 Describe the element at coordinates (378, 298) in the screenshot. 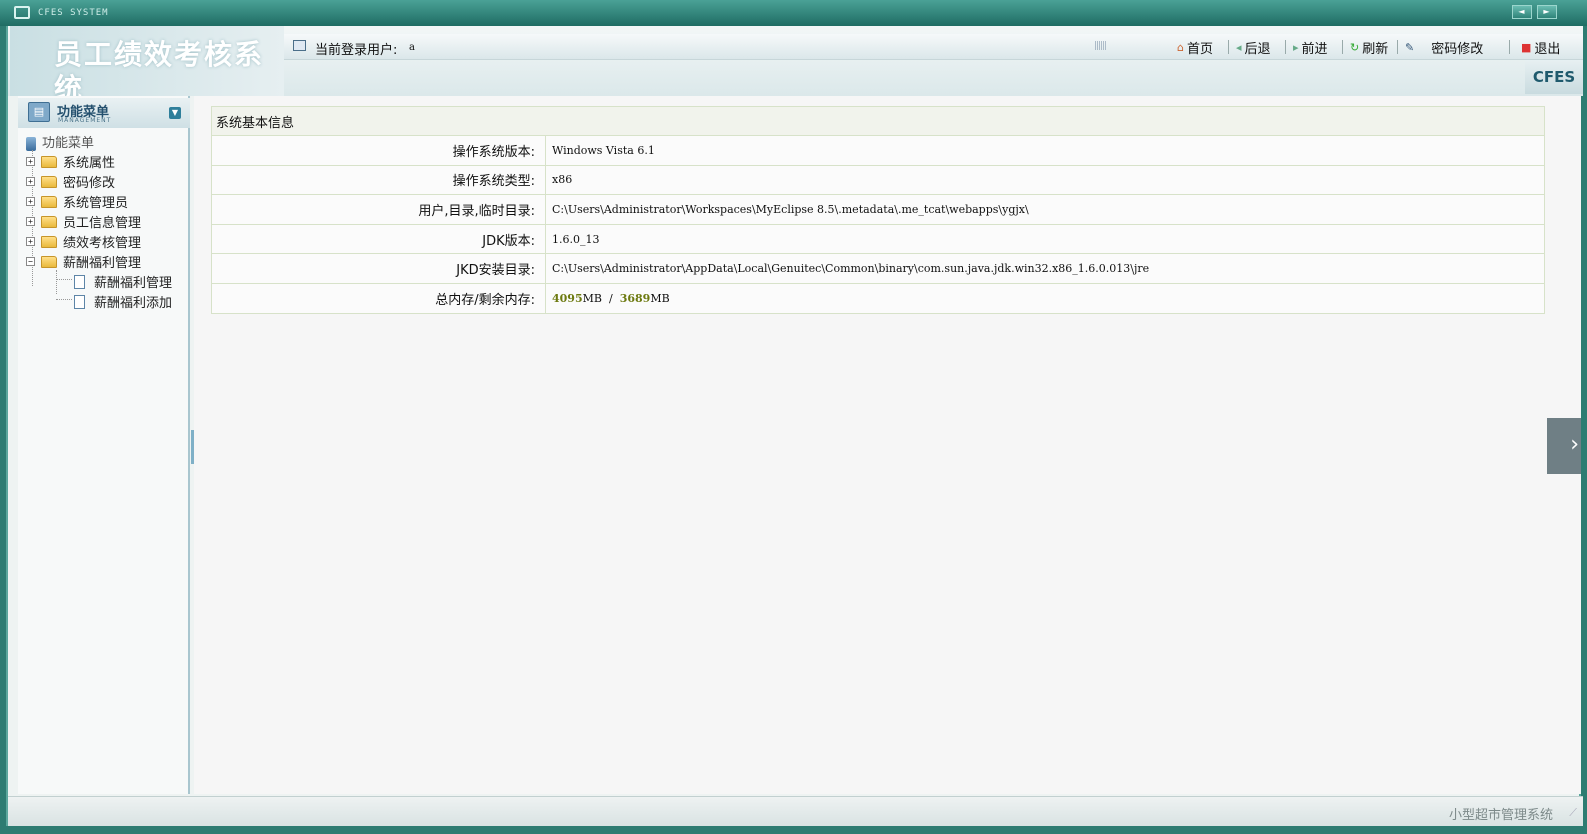

I see `memory-label: 总内存/剩余内存:` at that location.